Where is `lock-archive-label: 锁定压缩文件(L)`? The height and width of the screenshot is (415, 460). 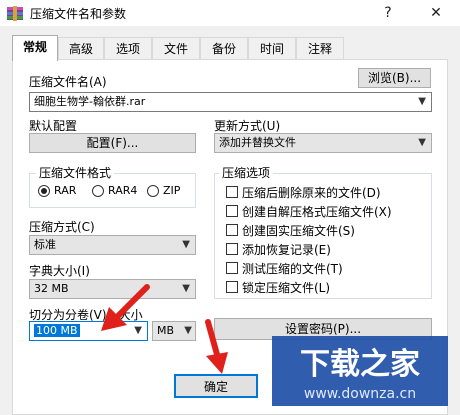 lock-archive-label: 锁定压缩文件(L) is located at coordinates (286, 288).